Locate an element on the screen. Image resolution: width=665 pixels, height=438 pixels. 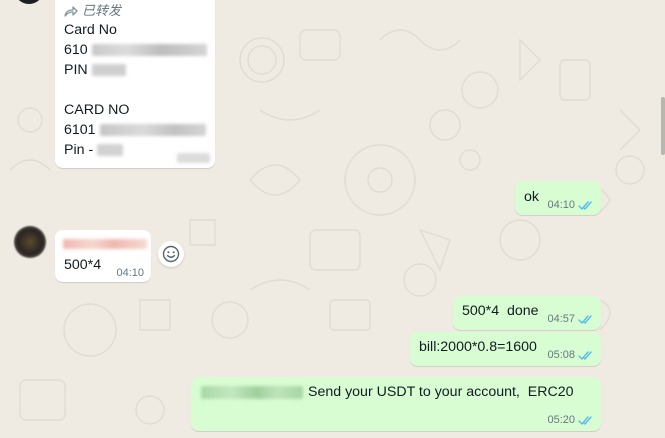
outgoing-message-done: 500*4 done 04:57 is located at coordinates (527, 313).